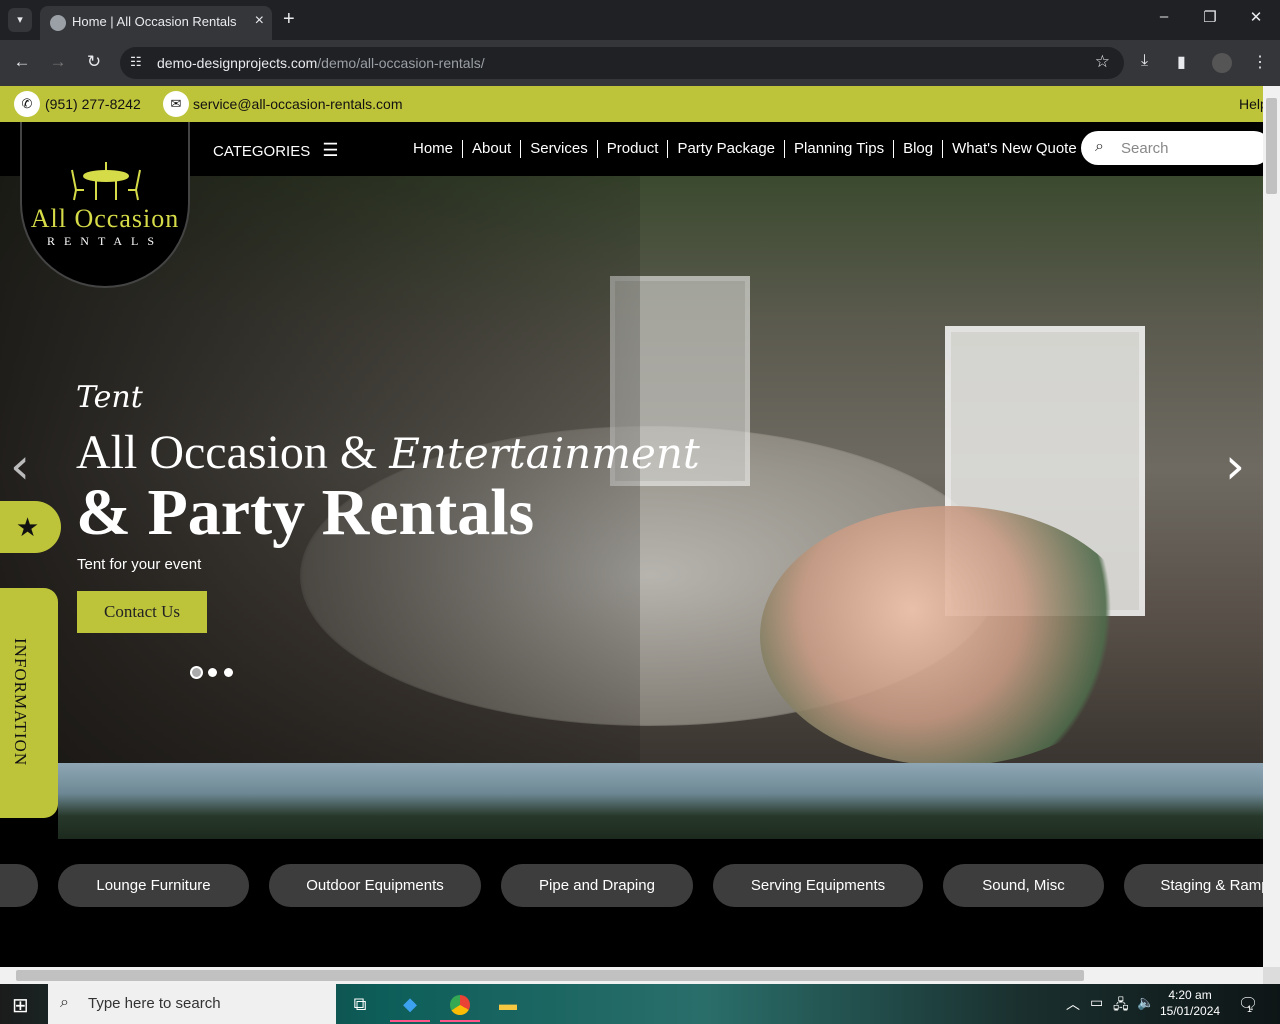 This screenshot has width=1280, height=1024. I want to click on category-pill: Lounge Furniture, so click(153, 885).